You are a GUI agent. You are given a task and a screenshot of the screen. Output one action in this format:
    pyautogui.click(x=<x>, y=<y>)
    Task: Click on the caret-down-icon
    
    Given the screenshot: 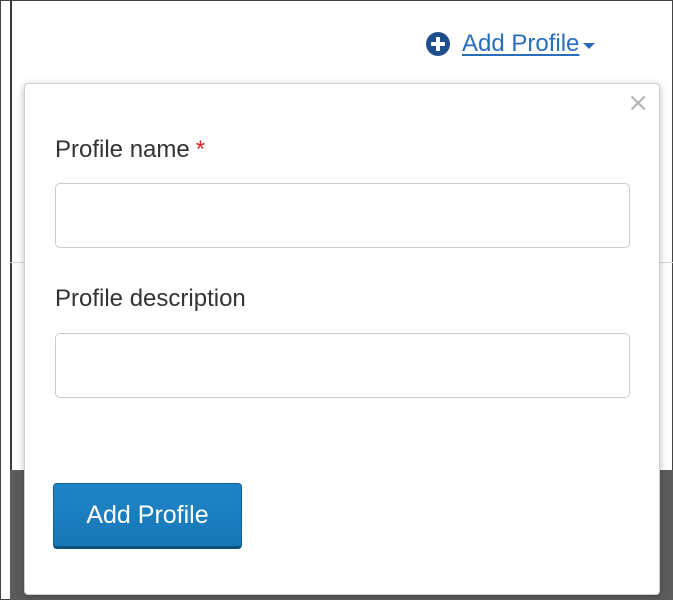 What is the action you would take?
    pyautogui.click(x=589, y=45)
    